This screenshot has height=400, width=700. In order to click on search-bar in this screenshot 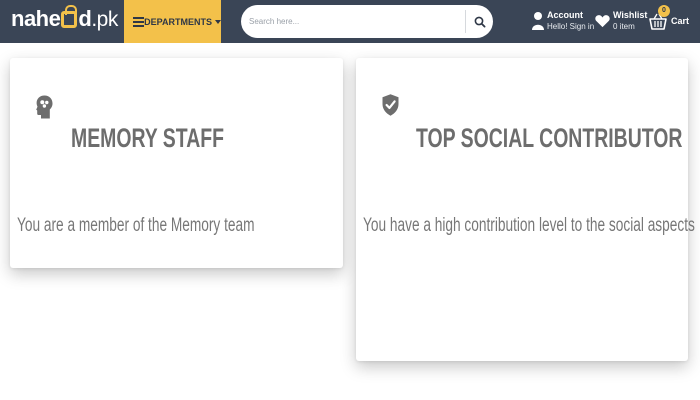, I will do `click(367, 21)`.